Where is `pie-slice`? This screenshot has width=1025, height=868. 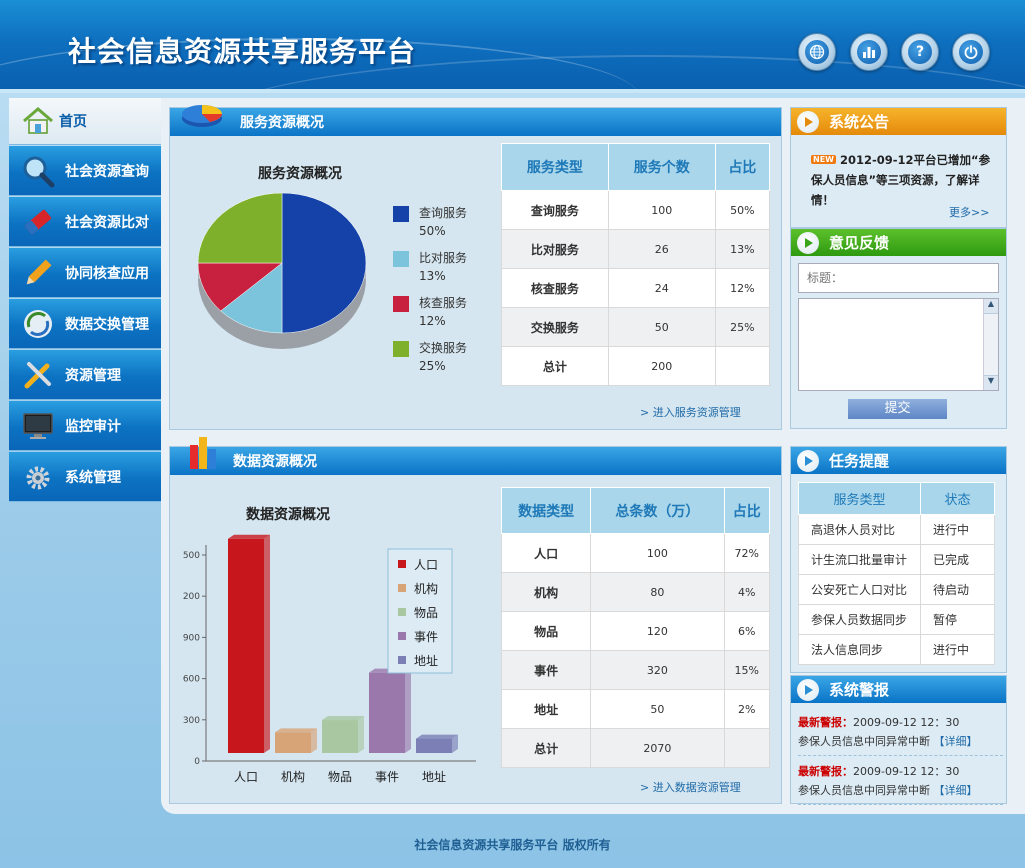
pie-slice is located at coordinates (240, 228).